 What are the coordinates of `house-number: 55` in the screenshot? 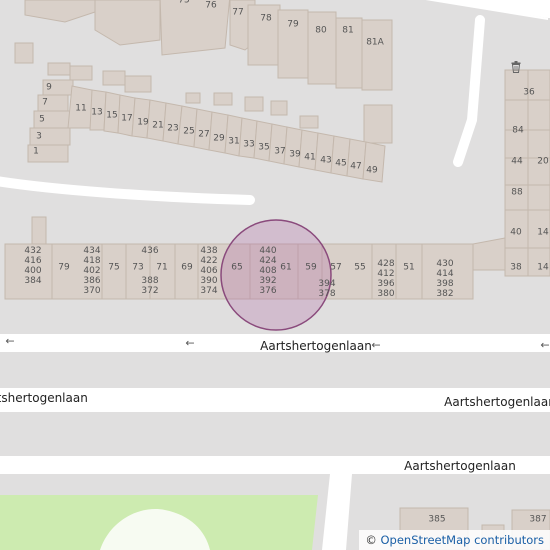 It's located at (360, 267).